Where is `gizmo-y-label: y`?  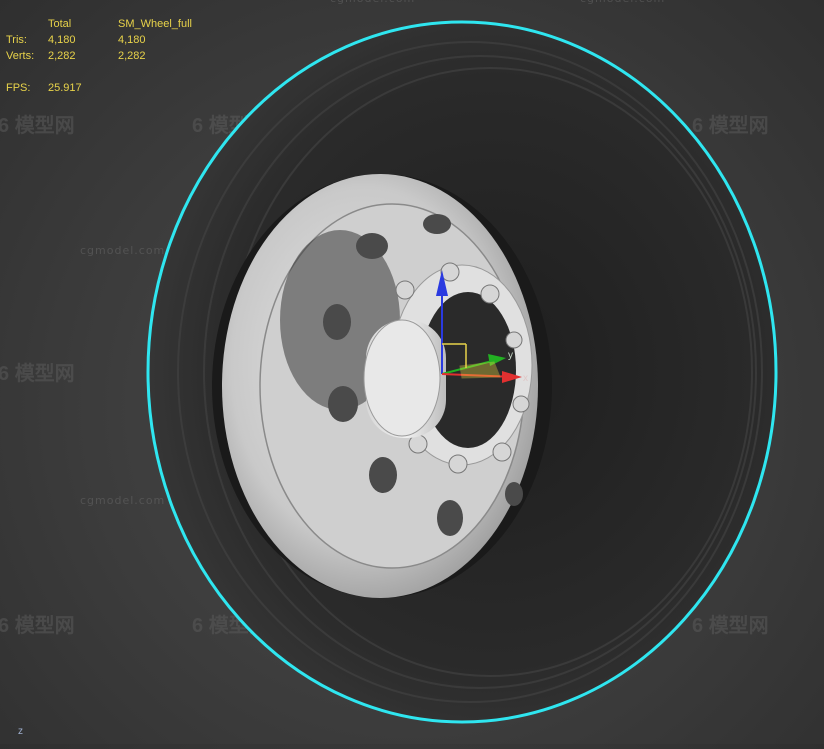 gizmo-y-label: y is located at coordinates (510, 355).